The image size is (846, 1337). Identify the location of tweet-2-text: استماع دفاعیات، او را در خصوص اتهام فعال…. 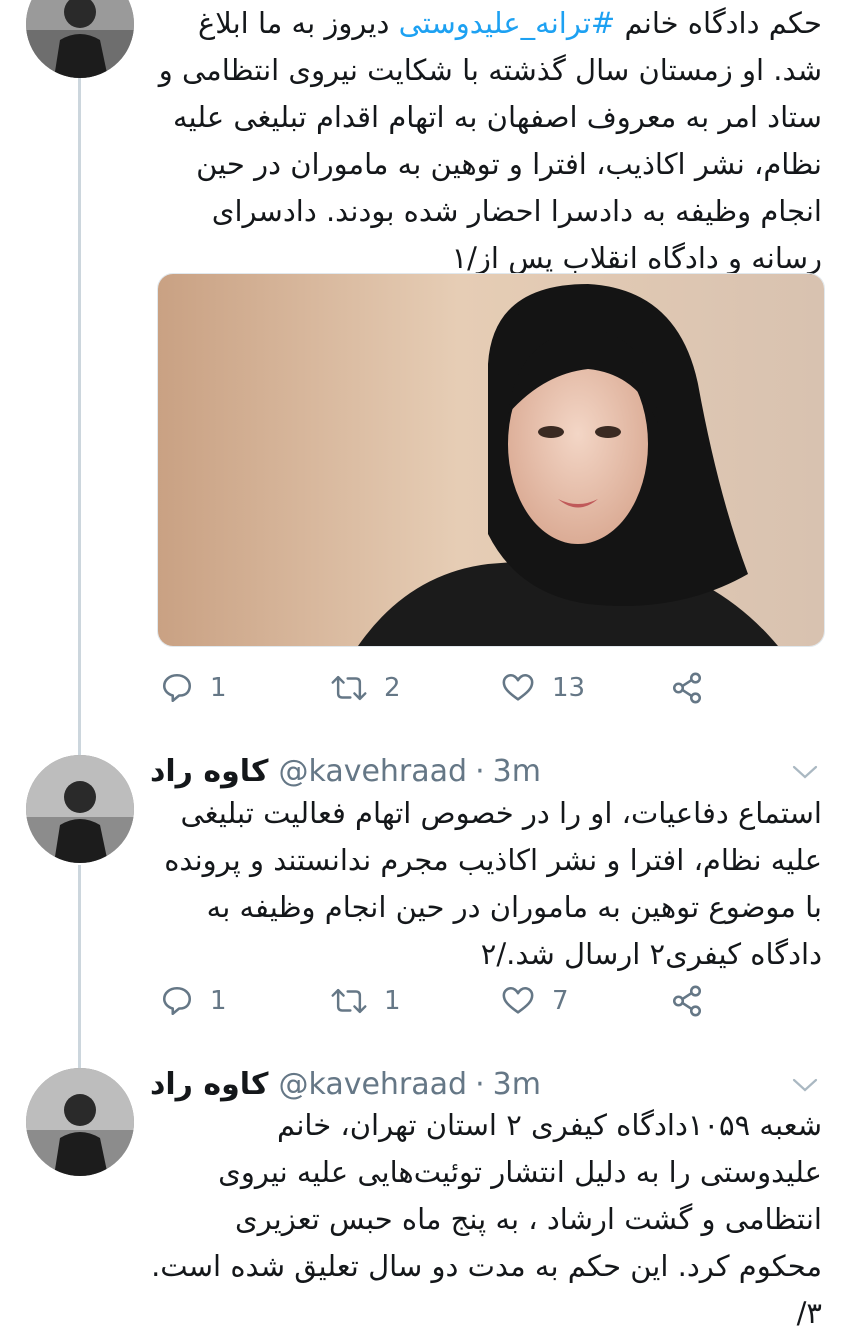
(493, 883).